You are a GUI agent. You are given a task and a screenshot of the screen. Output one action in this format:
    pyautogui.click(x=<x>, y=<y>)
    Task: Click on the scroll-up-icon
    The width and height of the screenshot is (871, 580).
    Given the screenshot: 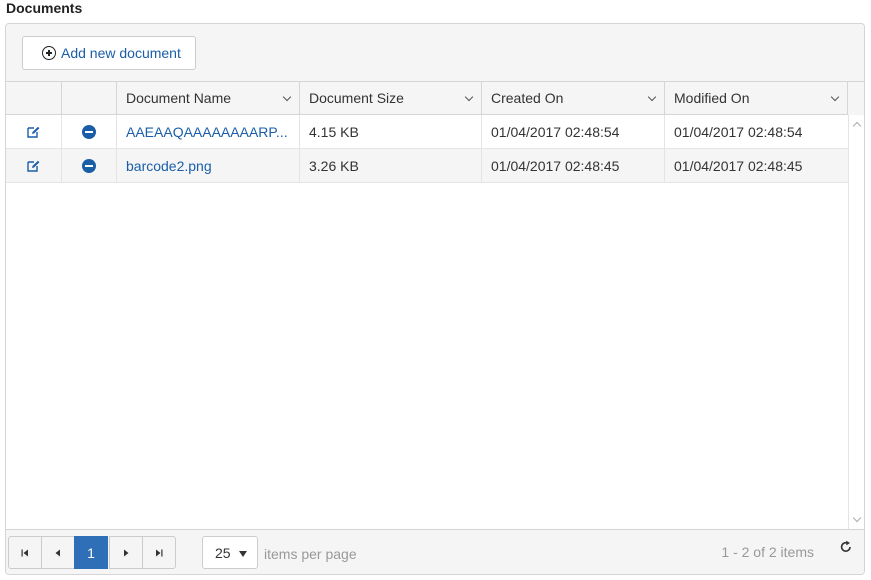 What is the action you would take?
    pyautogui.click(x=857, y=126)
    